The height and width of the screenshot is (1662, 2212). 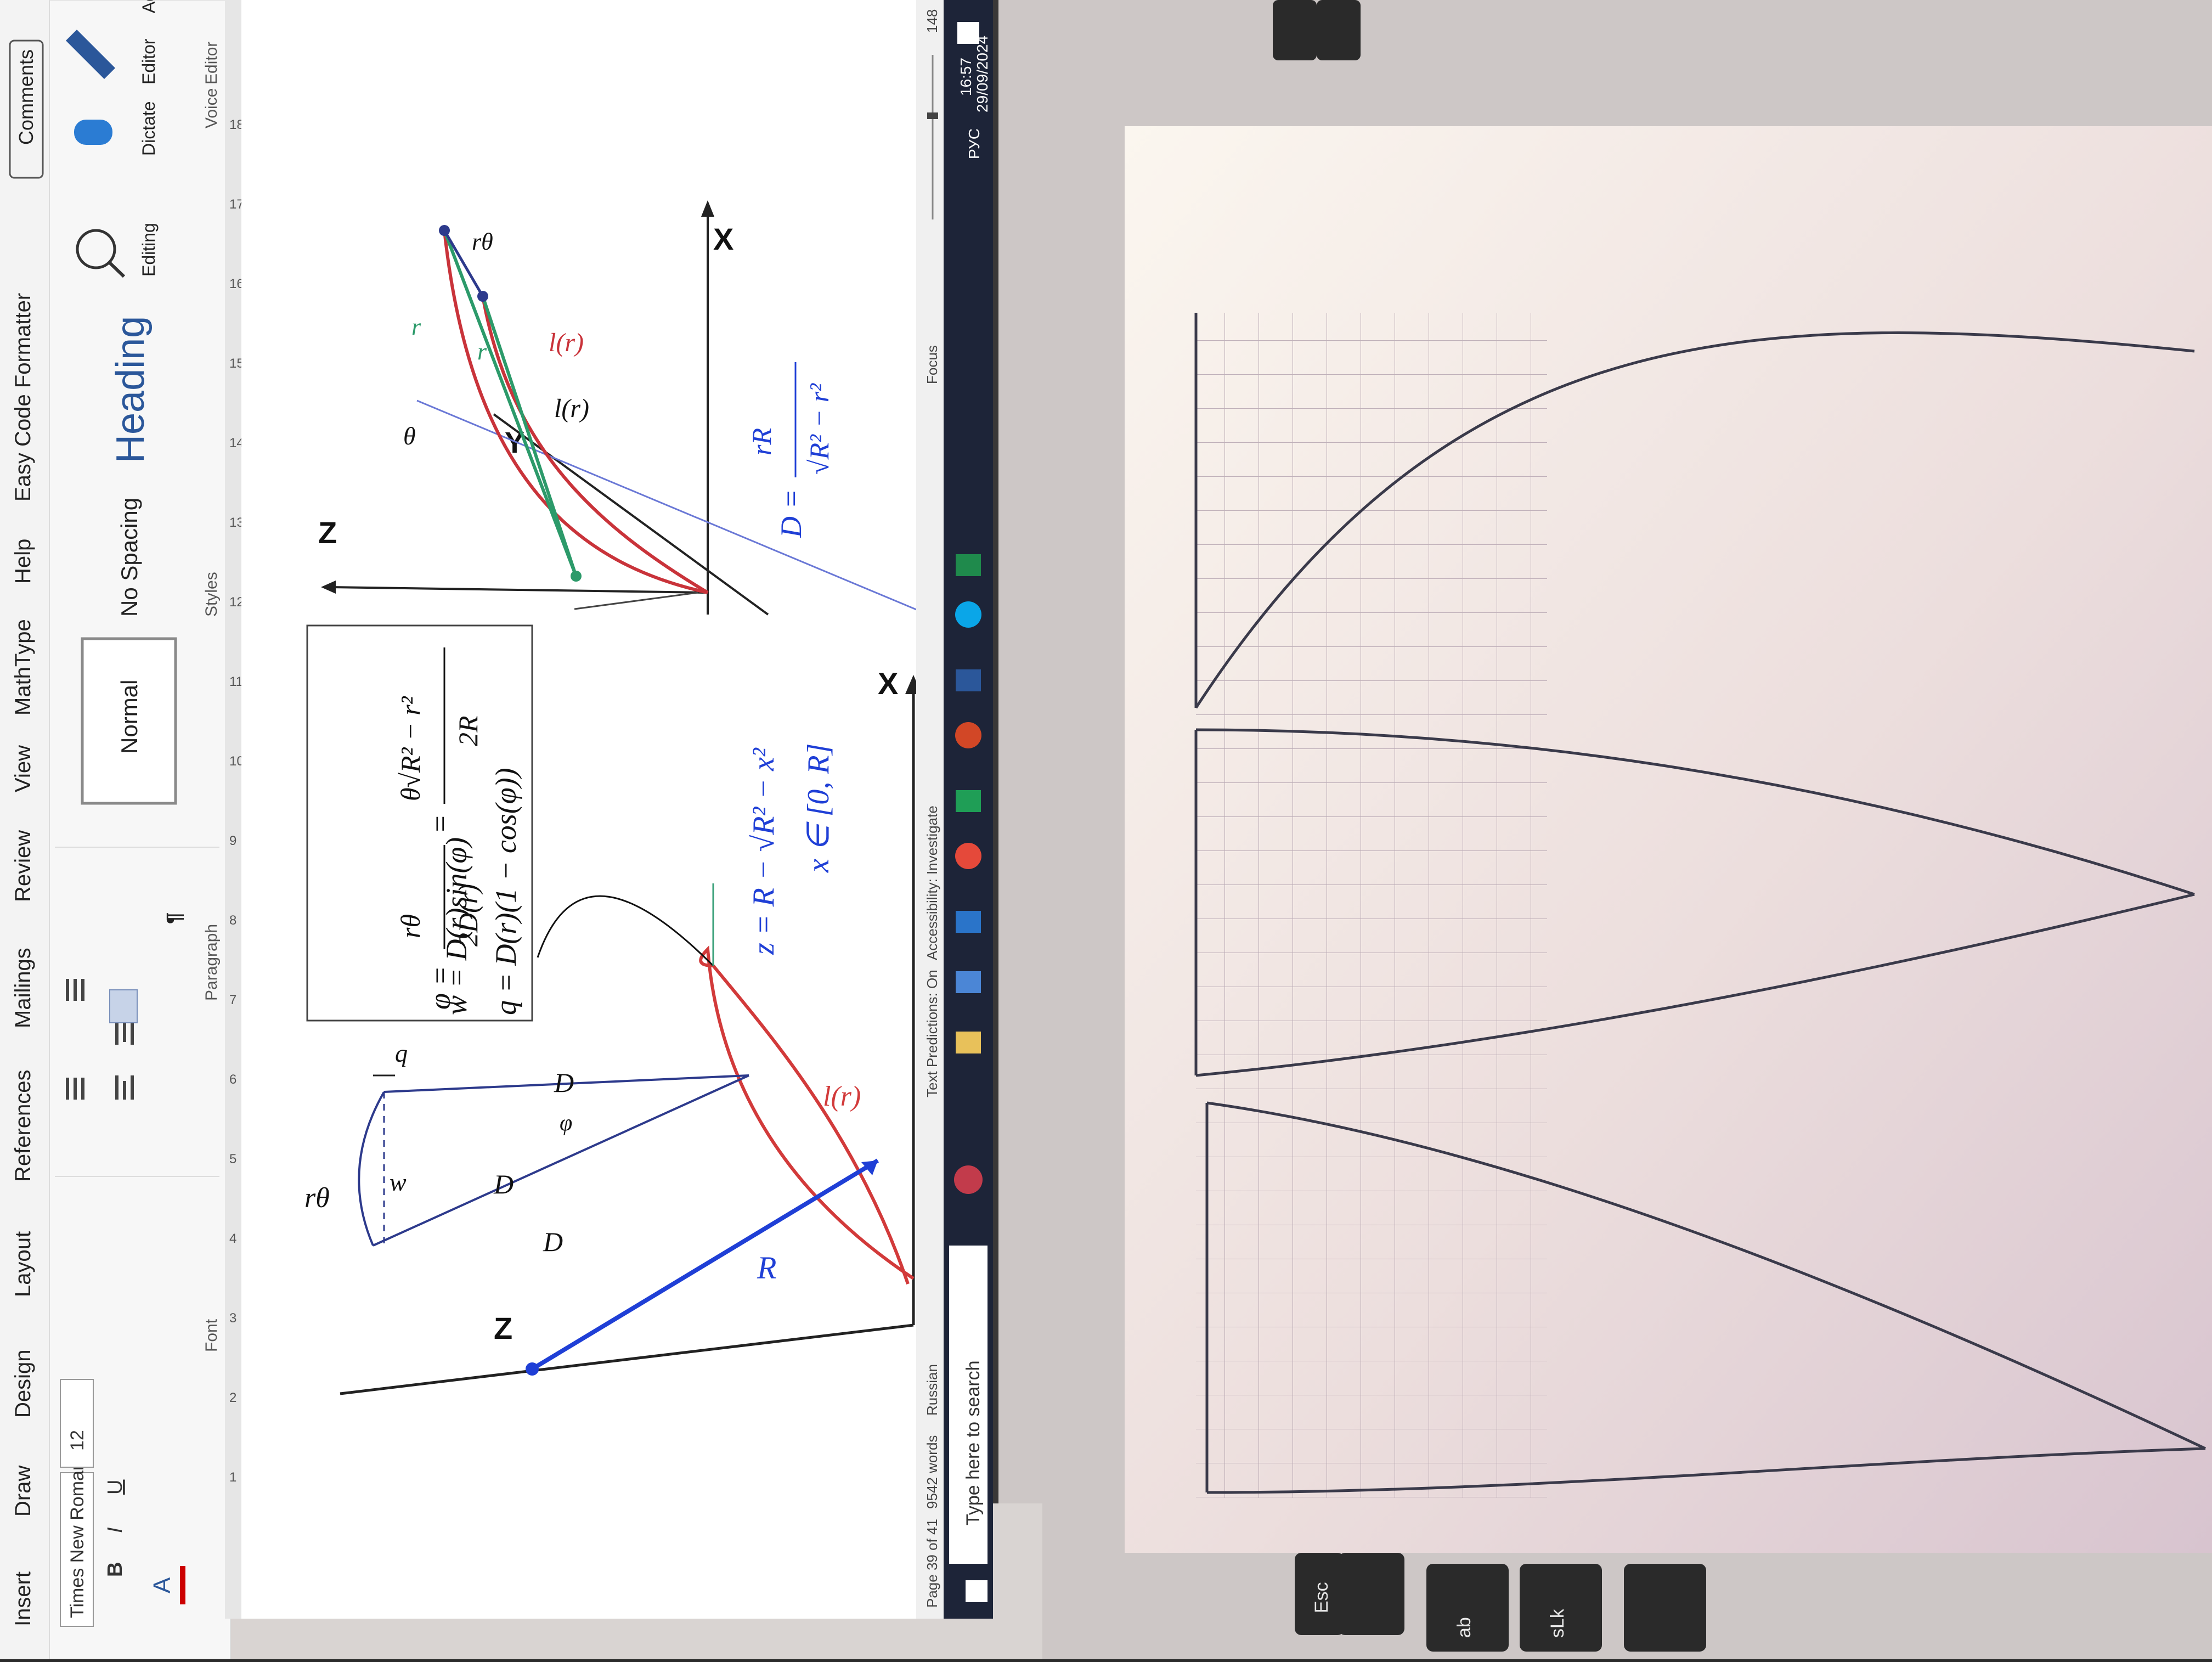 What do you see at coordinates (456, 926) in the screenshot?
I see `eq-w: w = D(r)sin(φ)` at bounding box center [456, 926].